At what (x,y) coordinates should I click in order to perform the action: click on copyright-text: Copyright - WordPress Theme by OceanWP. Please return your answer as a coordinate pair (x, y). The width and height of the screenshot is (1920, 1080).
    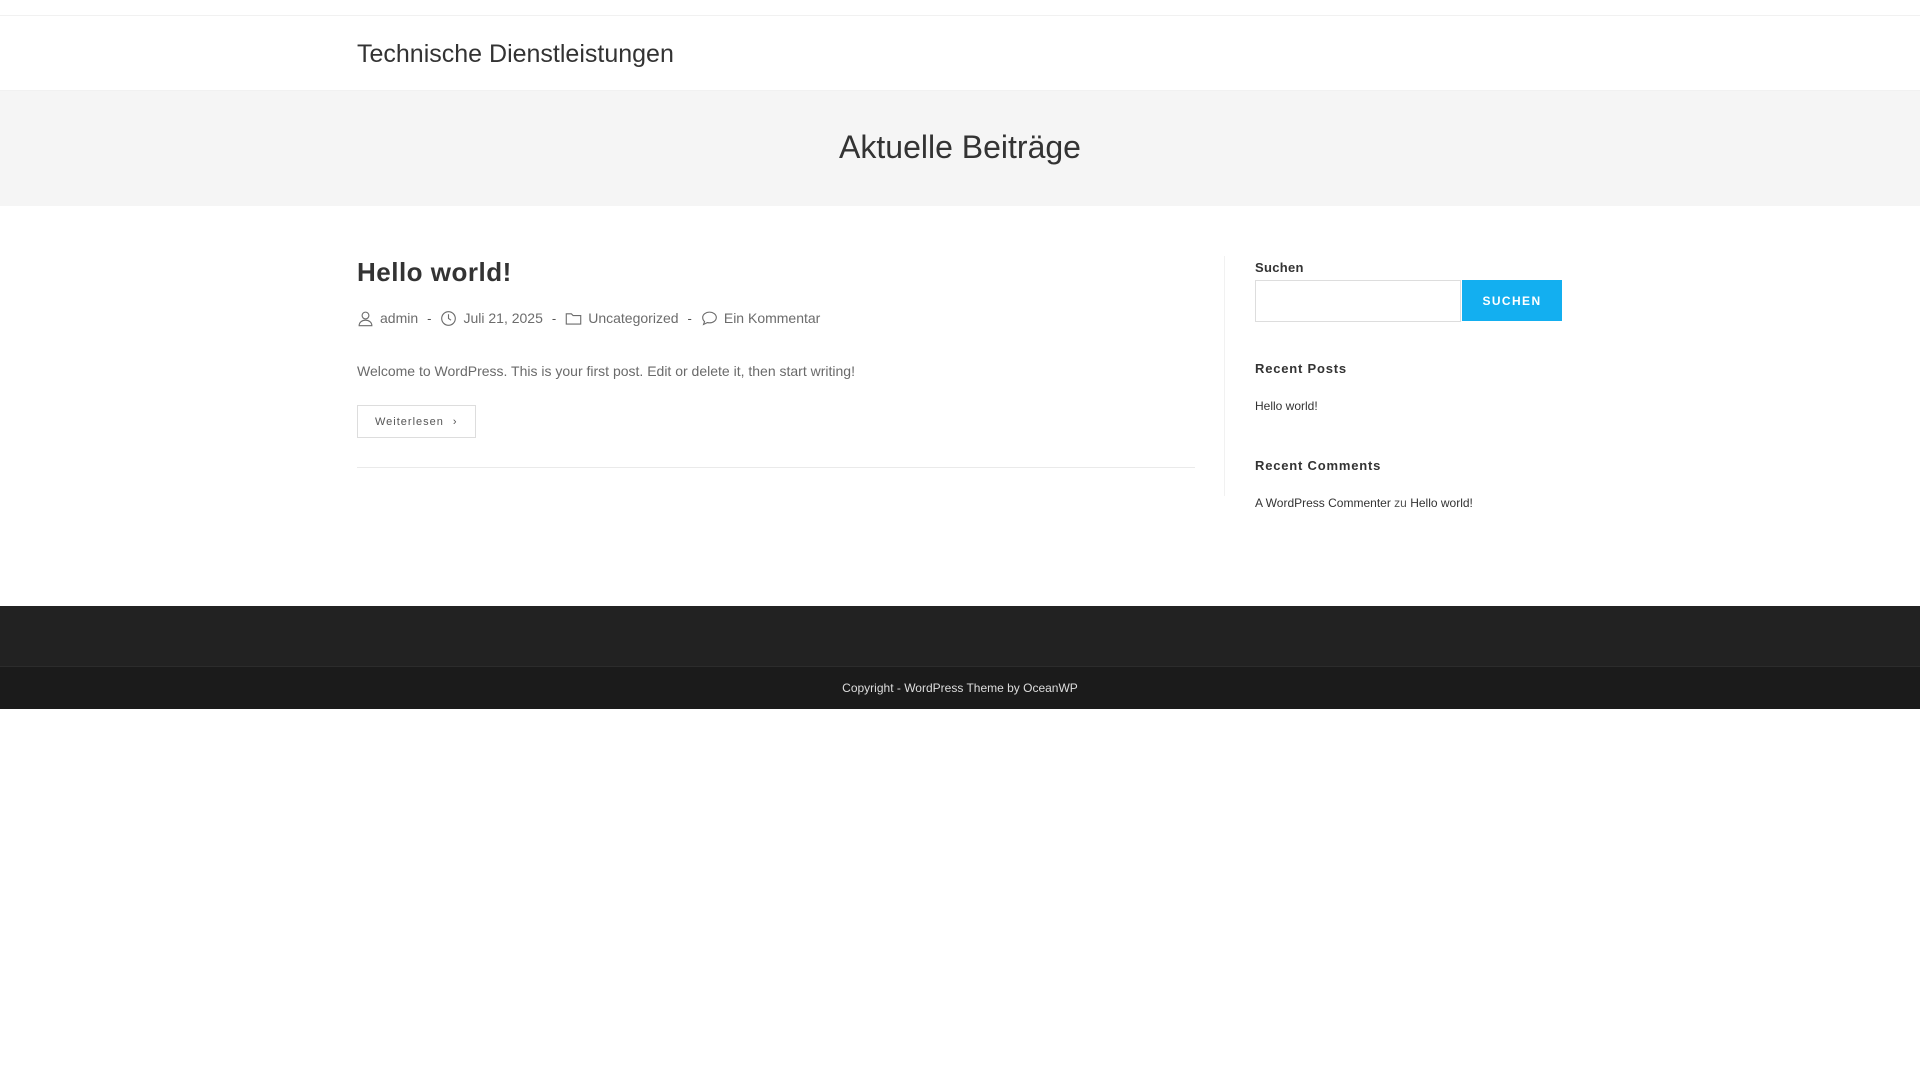
    Looking at the image, I should click on (960, 688).